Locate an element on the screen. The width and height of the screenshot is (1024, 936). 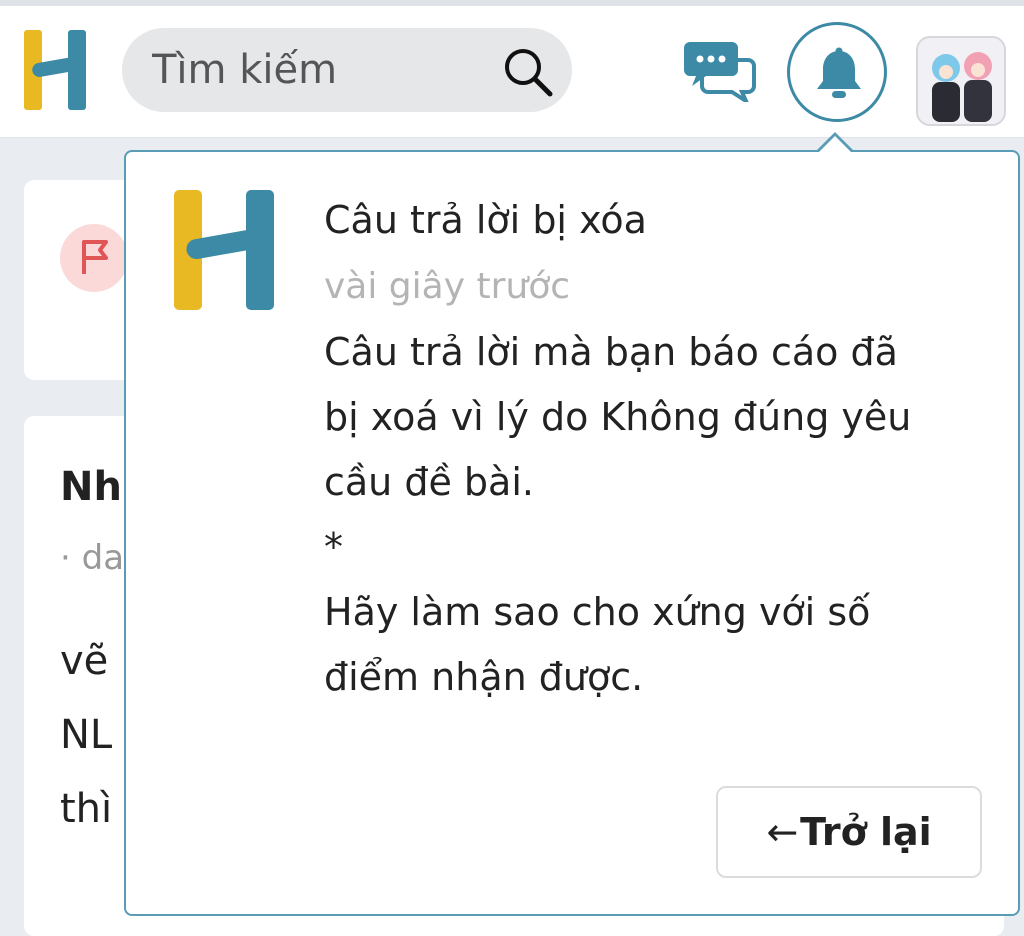
site-logo is located at coordinates (57, 70).